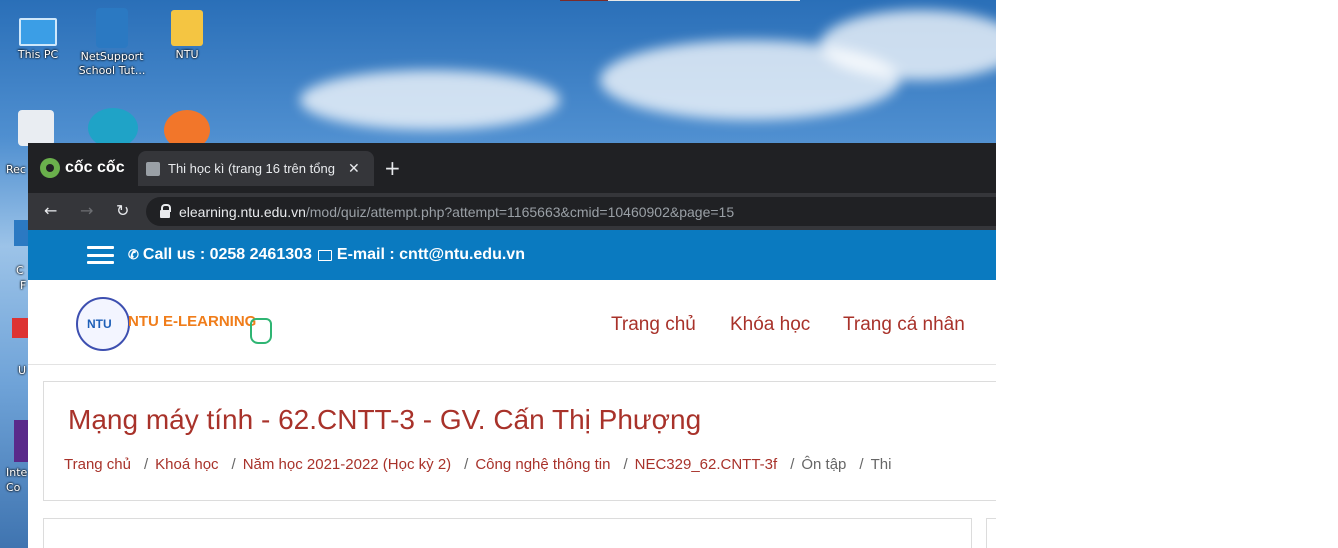  Describe the element at coordinates (122, 211) in the screenshot. I see `reload-button: ↻` at that location.